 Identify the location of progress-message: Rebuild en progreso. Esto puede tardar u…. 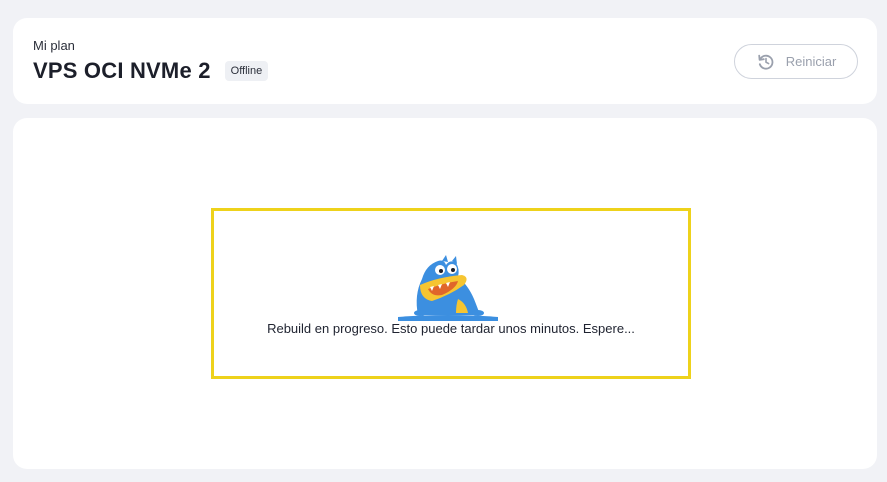
(451, 328).